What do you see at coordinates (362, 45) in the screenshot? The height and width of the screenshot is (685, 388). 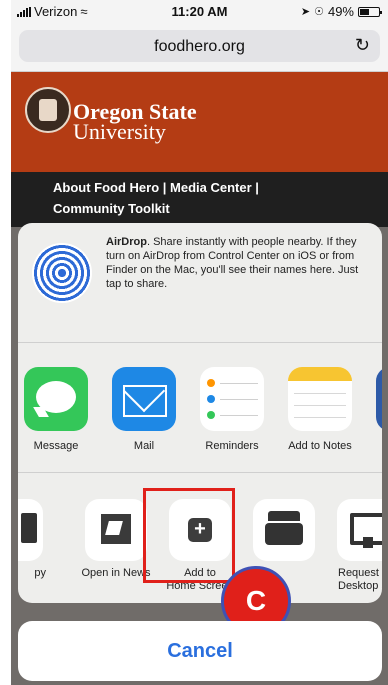 I see `reload-icon: ↻` at bounding box center [362, 45].